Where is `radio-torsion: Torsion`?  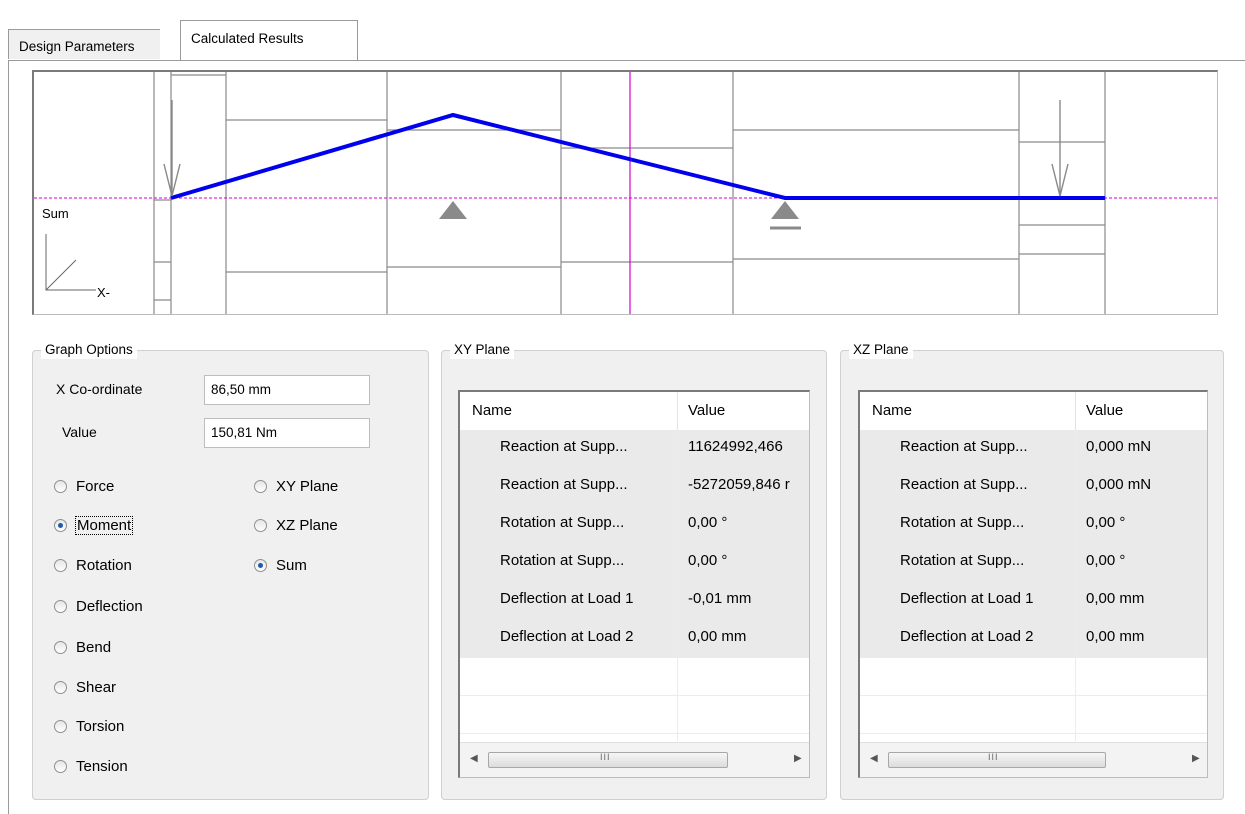 radio-torsion: Torsion is located at coordinates (89, 726).